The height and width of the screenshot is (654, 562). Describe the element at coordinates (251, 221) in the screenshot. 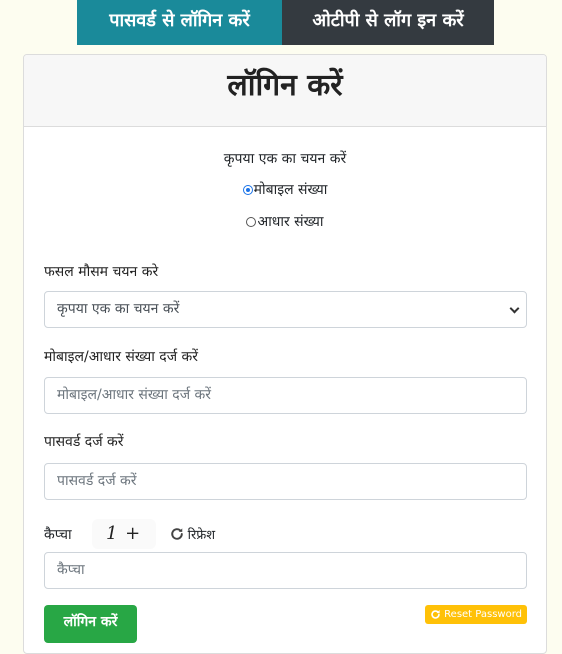

I see `radio-button-aadhaar` at that location.